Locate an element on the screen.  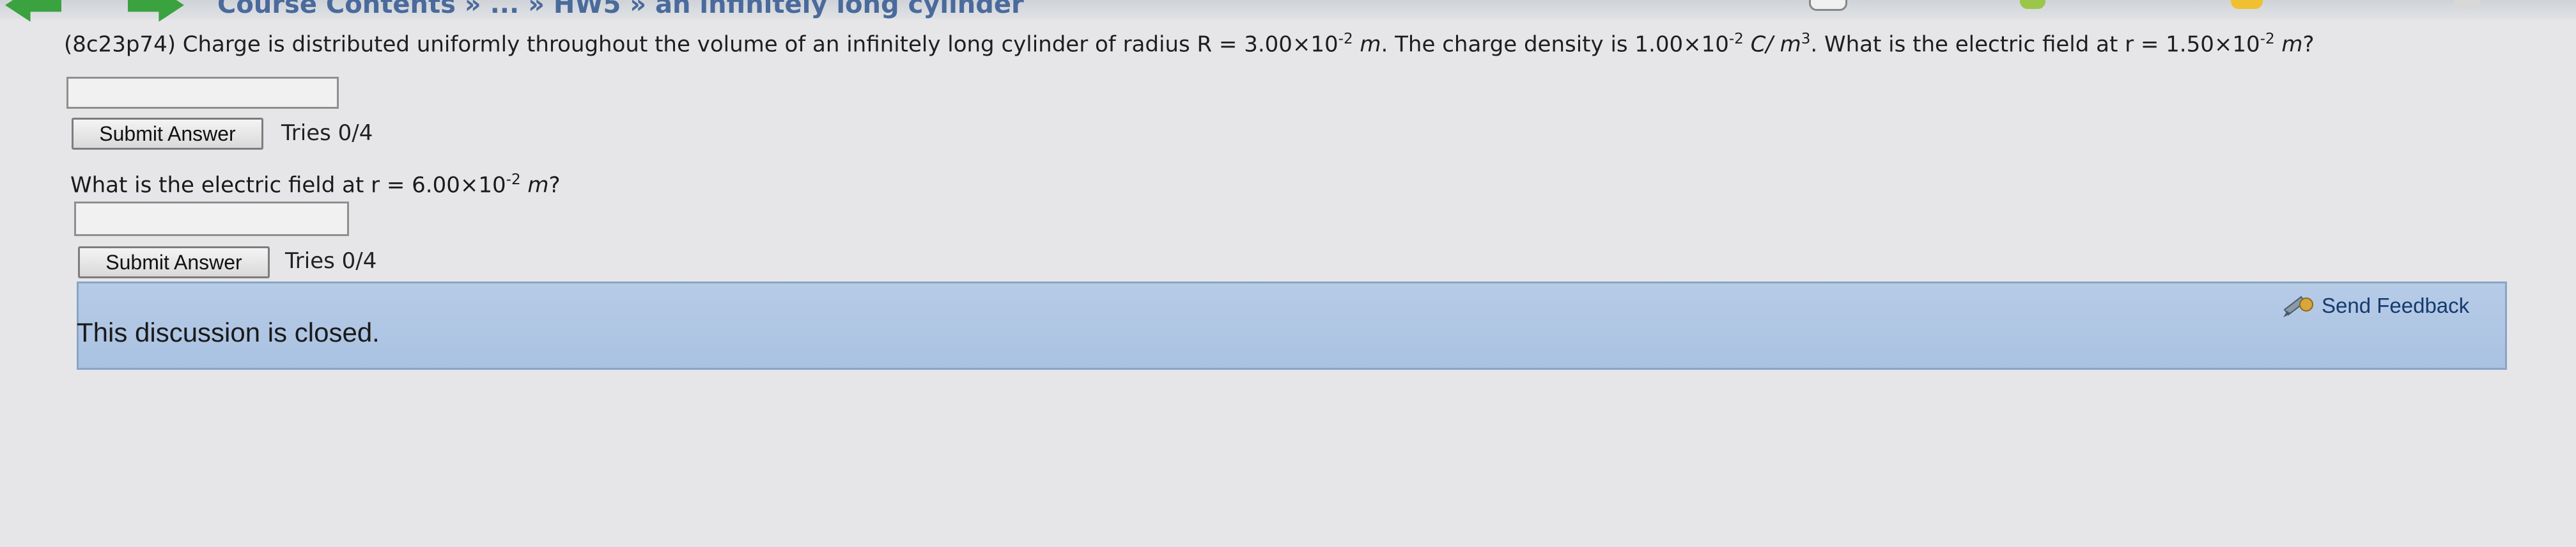
tries-counter-1: Tries 0/4 is located at coordinates (327, 133).